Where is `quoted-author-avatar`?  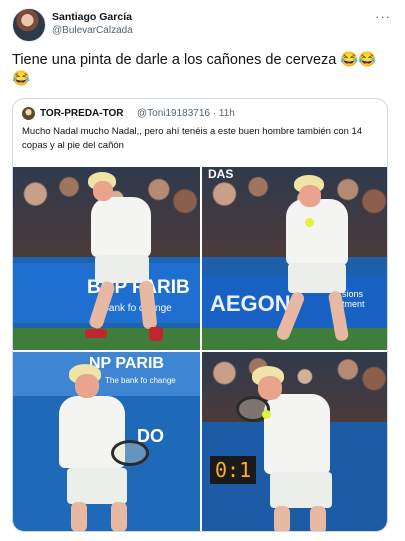 quoted-author-avatar is located at coordinates (28, 113).